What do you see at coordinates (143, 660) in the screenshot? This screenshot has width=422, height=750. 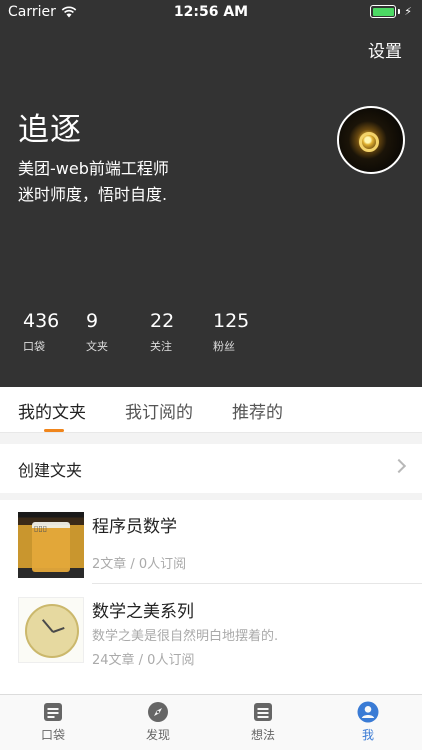 I see `folder-meta: 24文章 / 0人订阅` at bounding box center [143, 660].